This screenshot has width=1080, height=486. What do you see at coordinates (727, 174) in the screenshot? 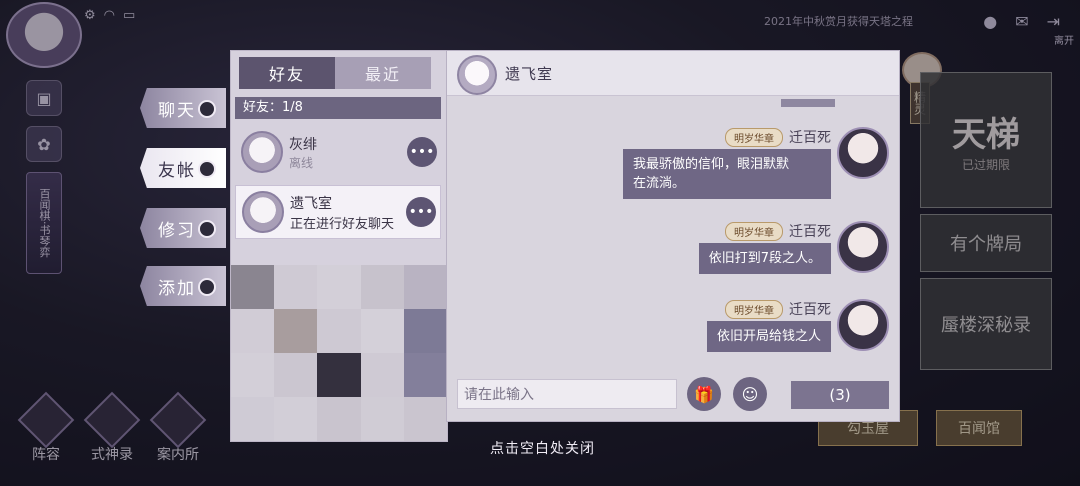
I see `message-bubble: 我最骄傲的信仰，眼泪默默 在流淌。` at bounding box center [727, 174].